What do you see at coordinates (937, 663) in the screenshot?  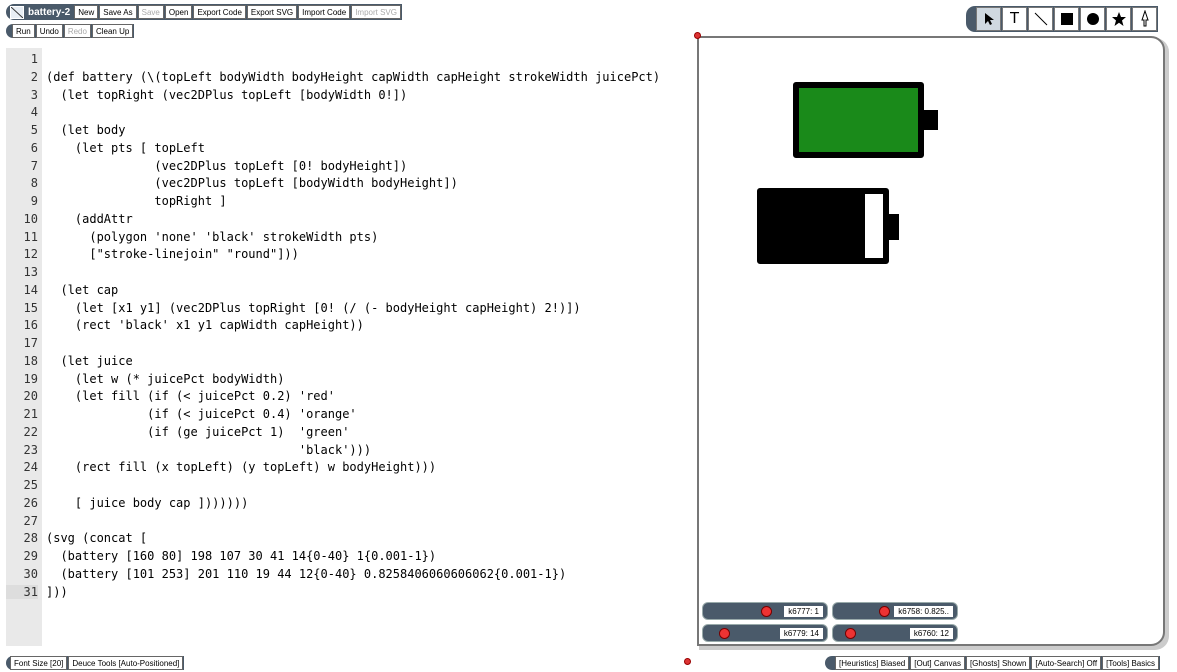 I see `out-canvas-button: [Out] Canvas` at bounding box center [937, 663].